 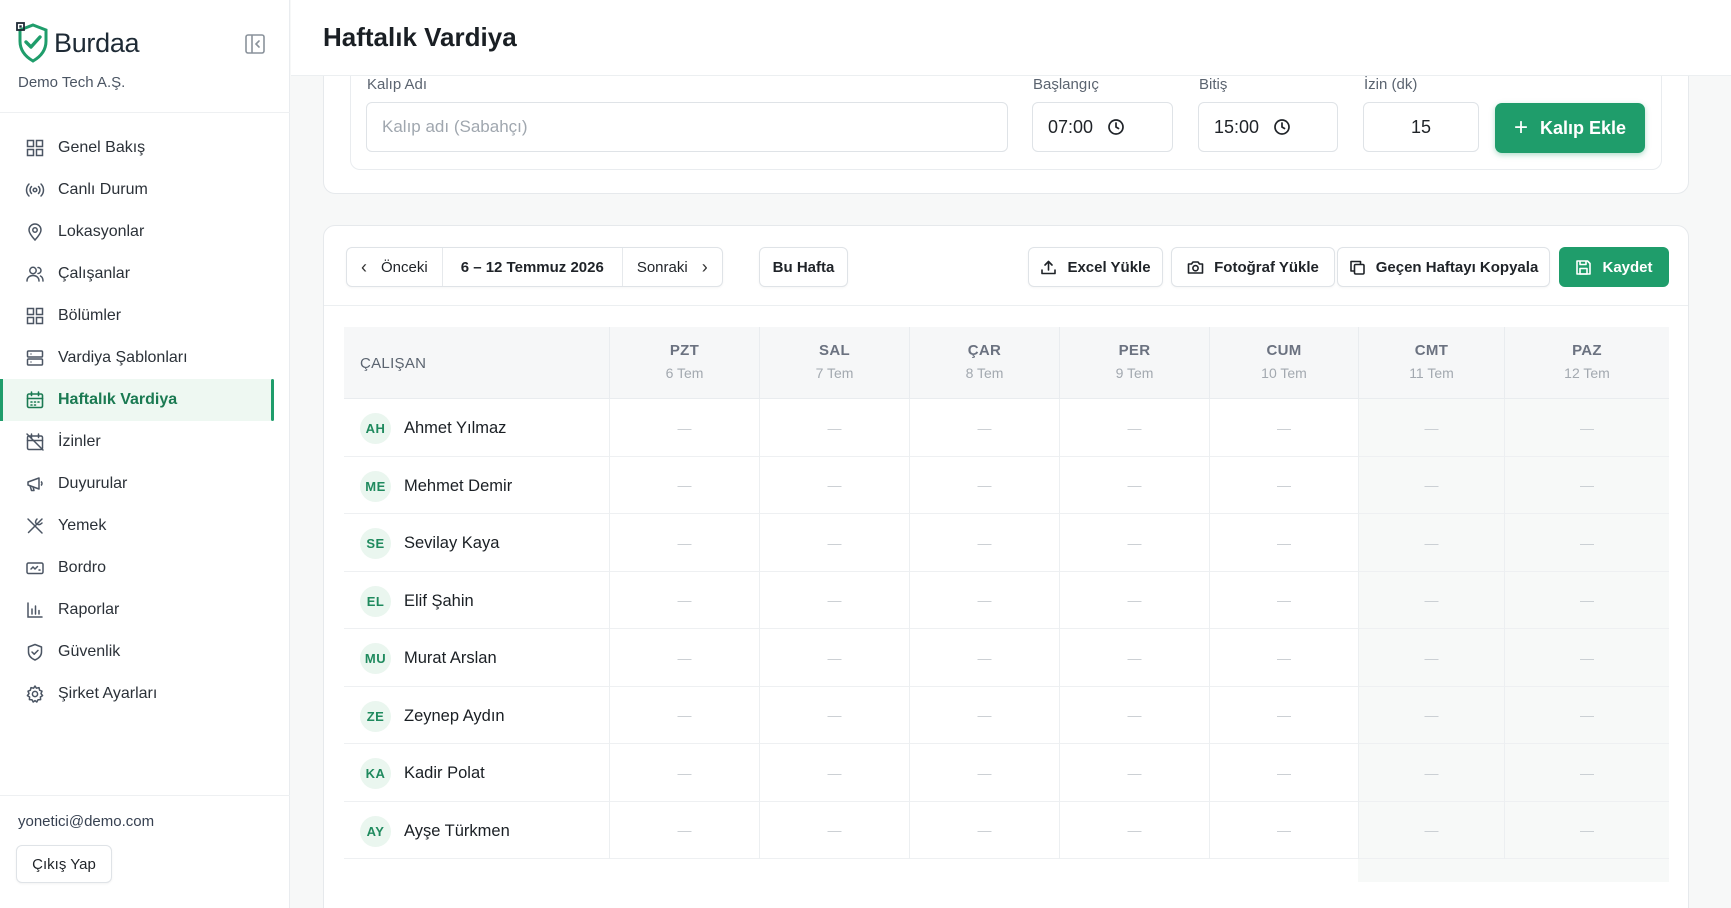 What do you see at coordinates (803, 267) in the screenshot?
I see `this-week-button: Bu Hafta` at bounding box center [803, 267].